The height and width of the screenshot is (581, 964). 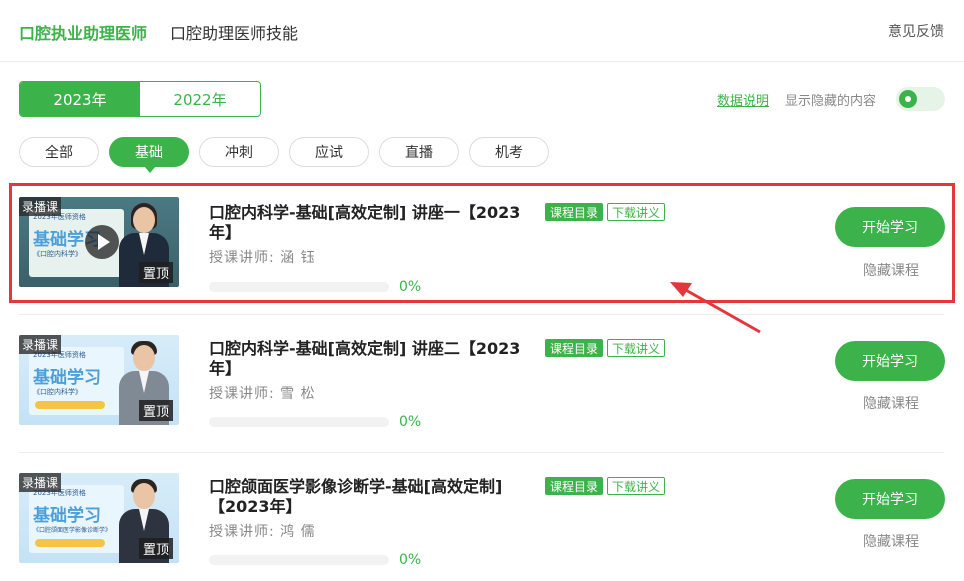 What do you see at coordinates (908, 99) in the screenshot?
I see `toggle-knob` at bounding box center [908, 99].